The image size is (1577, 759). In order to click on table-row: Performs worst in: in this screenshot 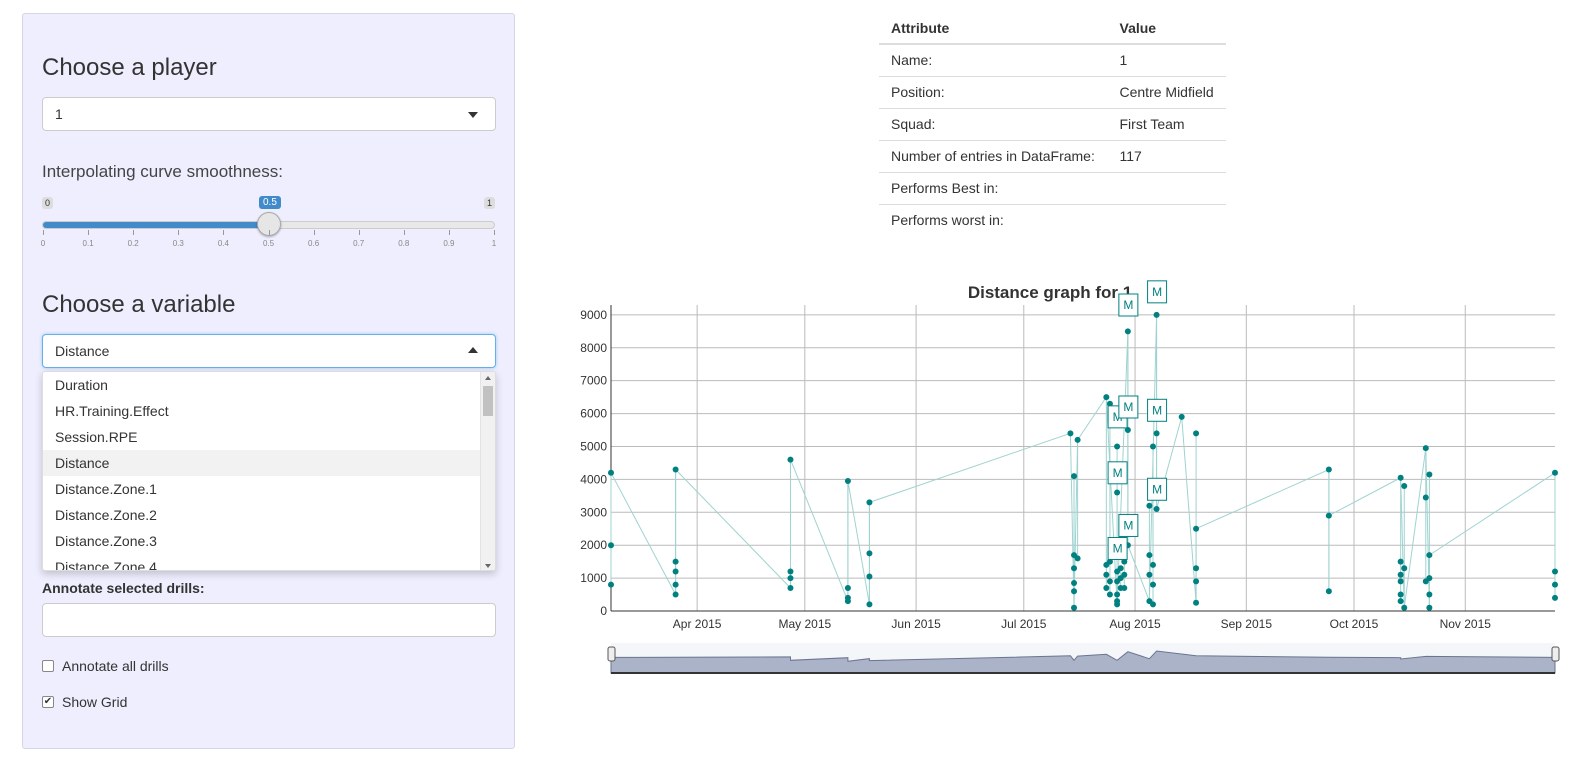, I will do `click(1052, 219)`.